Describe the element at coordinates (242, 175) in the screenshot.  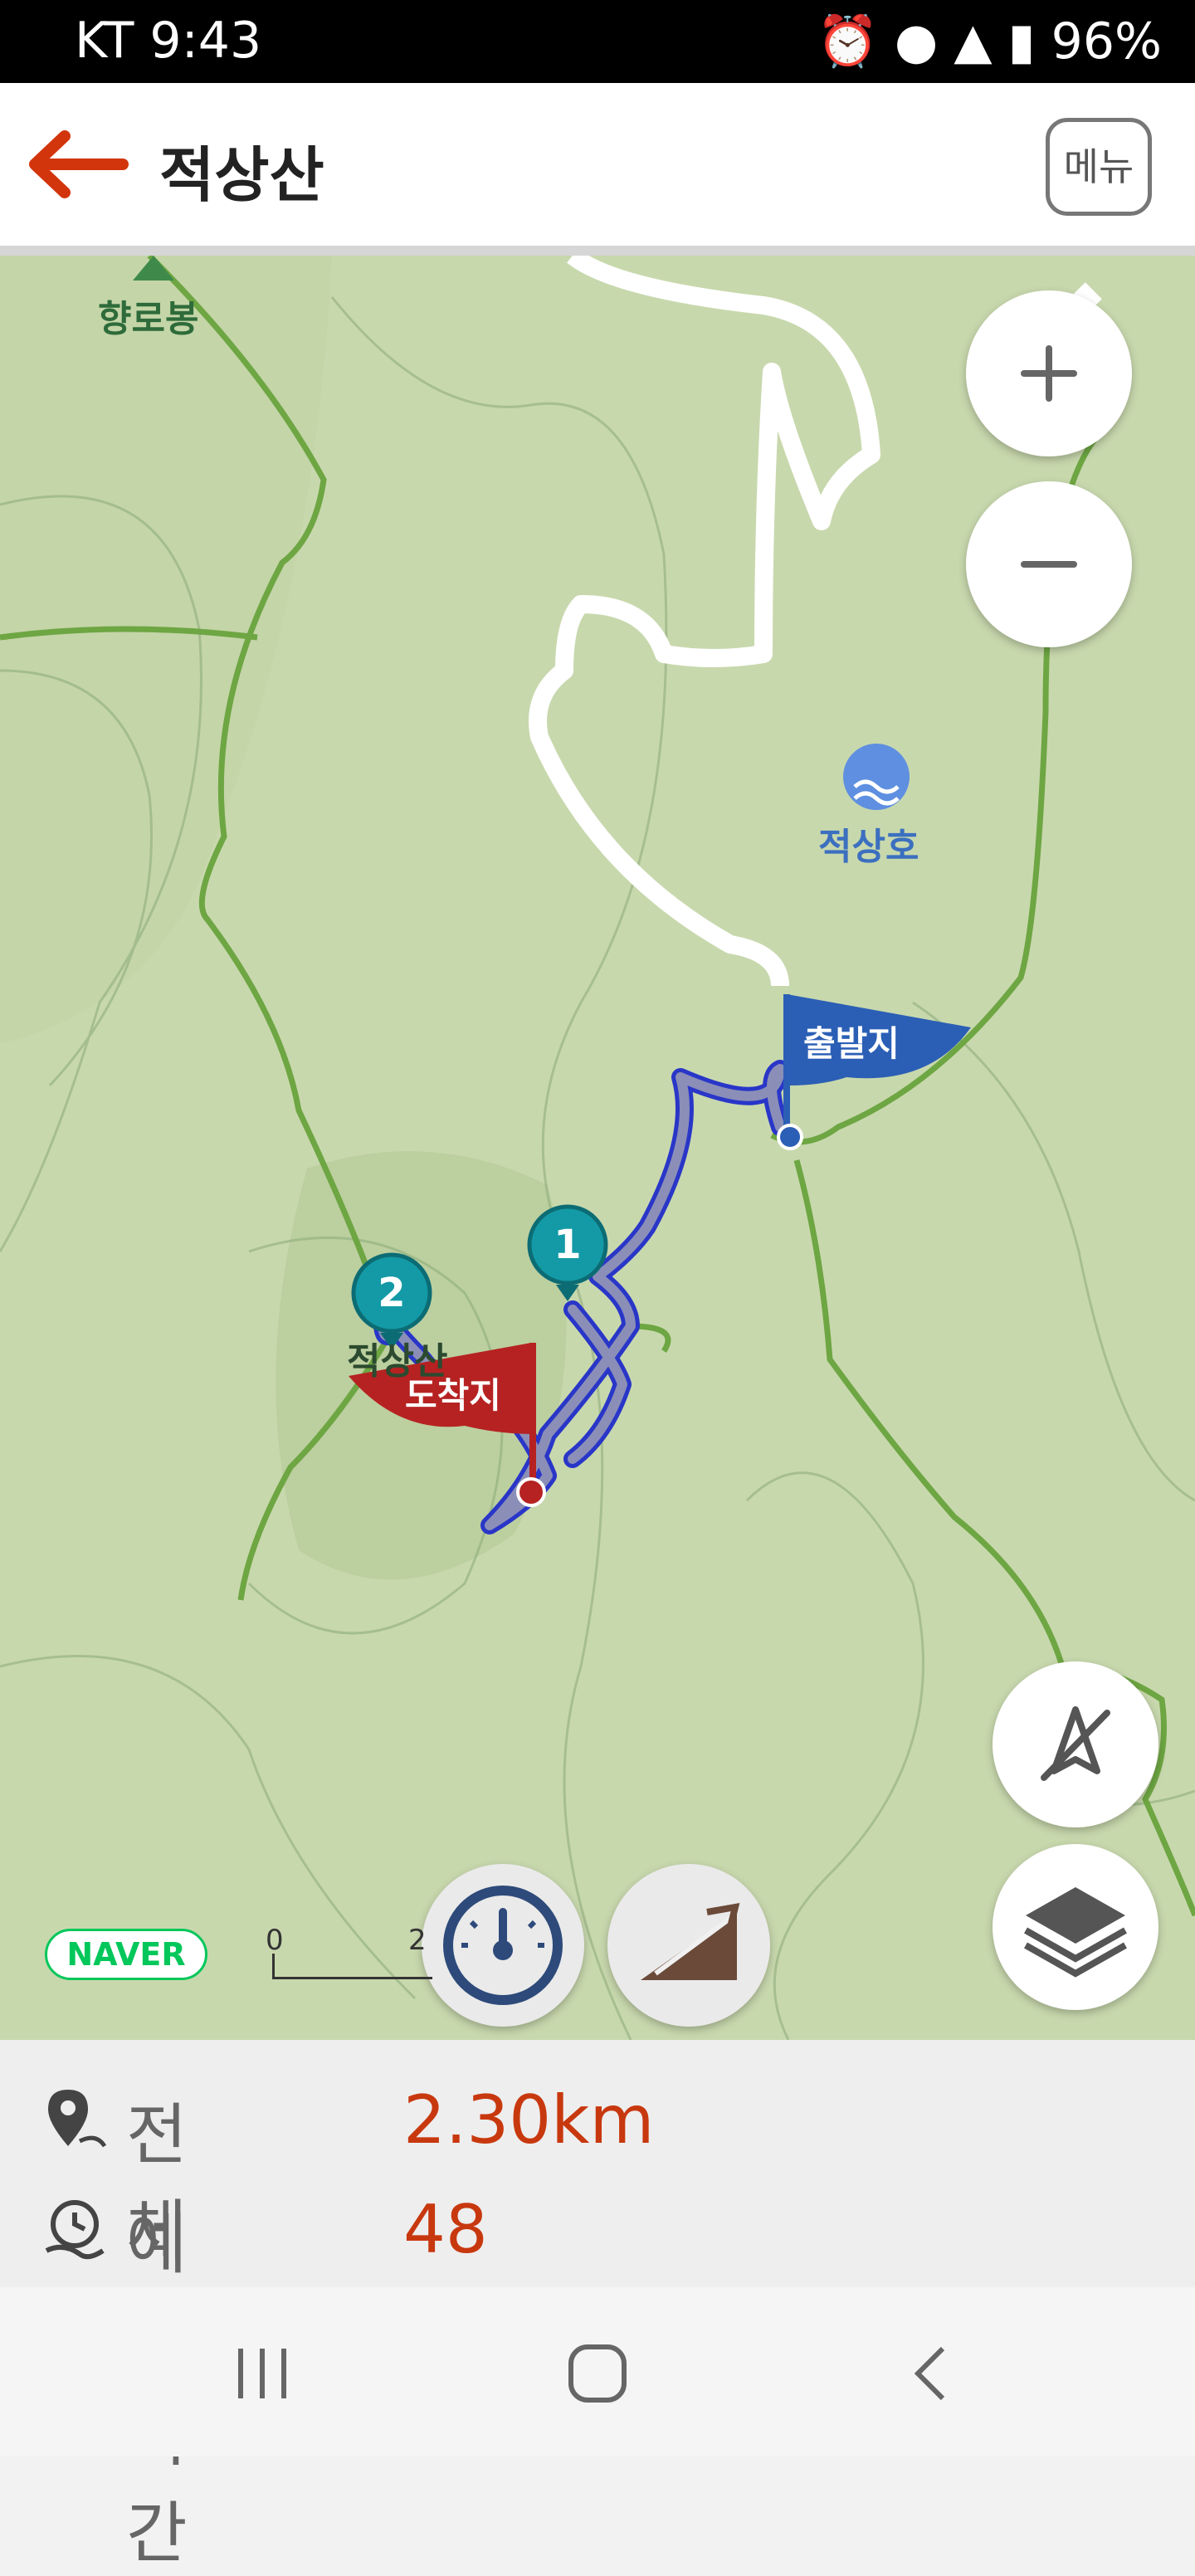
I see `page-title: 적상산` at that location.